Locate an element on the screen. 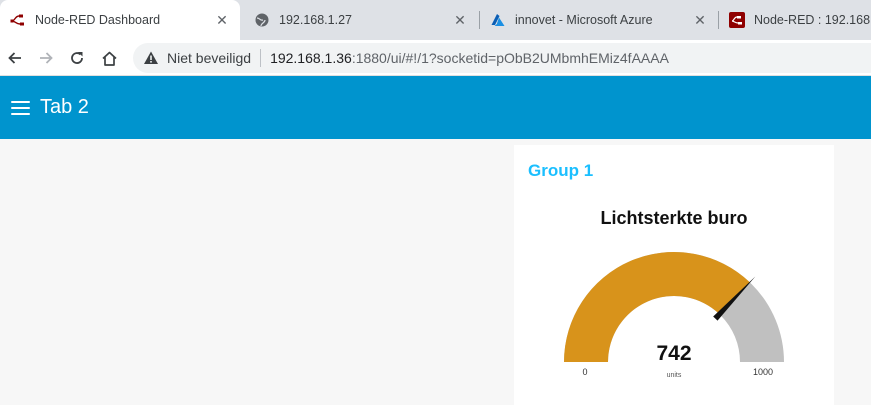 This screenshot has width=871, height=405. tab-innovet-azure: innovet - Microsoft Azure ✕ is located at coordinates (599, 20).